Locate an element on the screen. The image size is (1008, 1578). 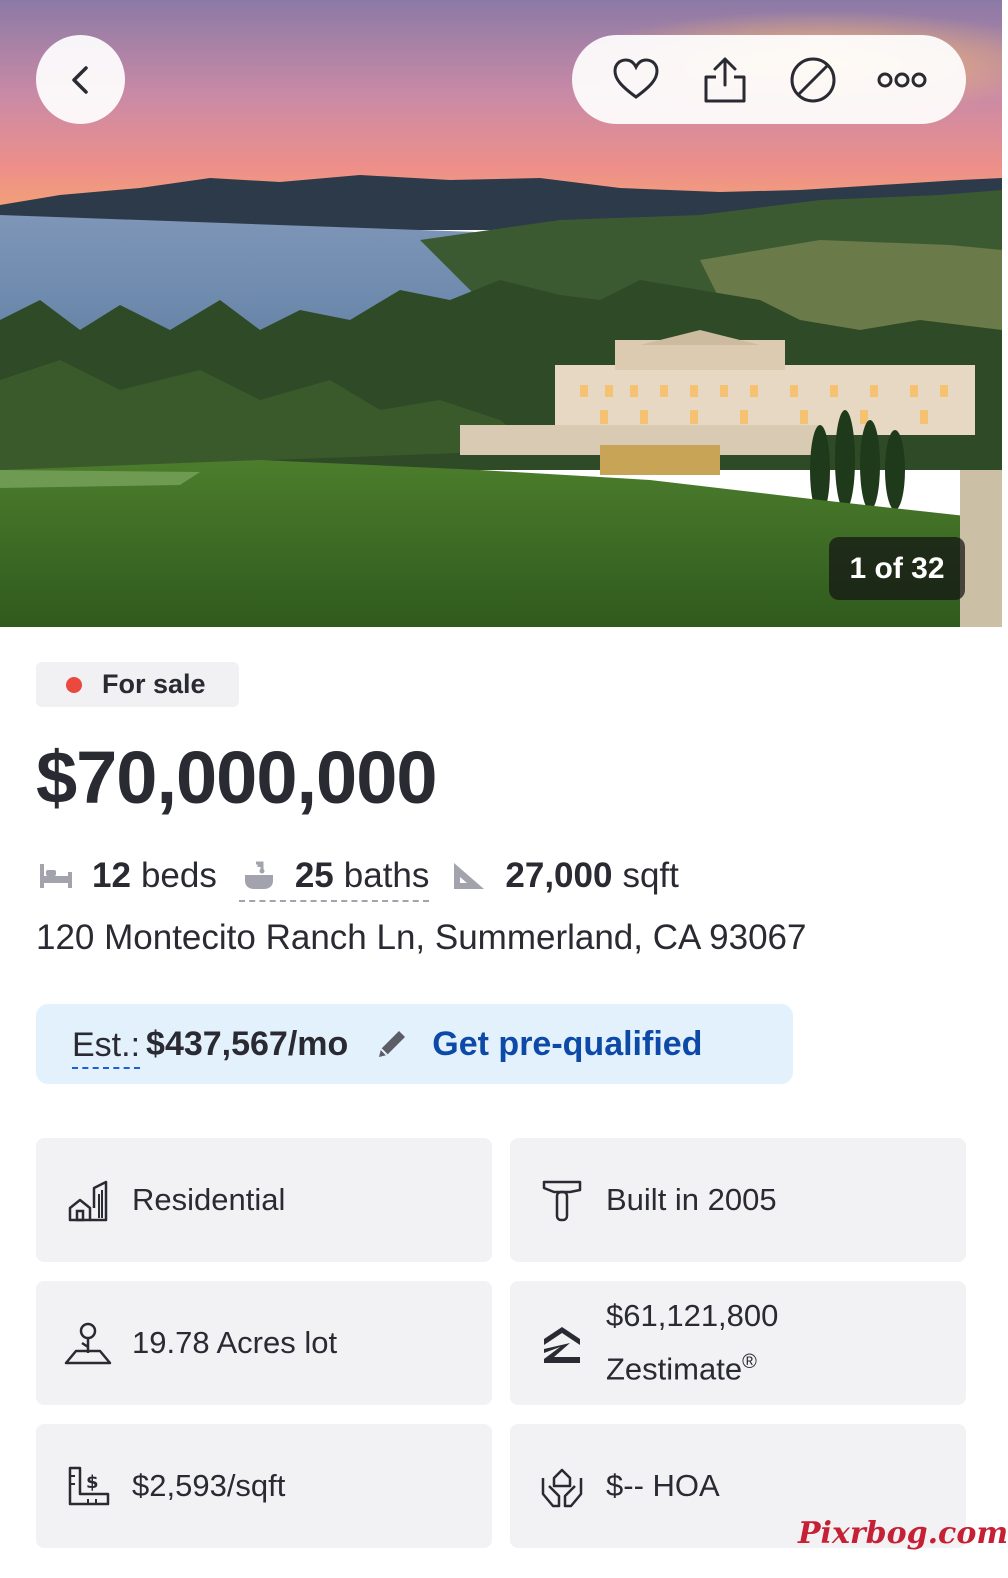
sqft-fact: 27,000 sqft is located at coordinates (564, 876).